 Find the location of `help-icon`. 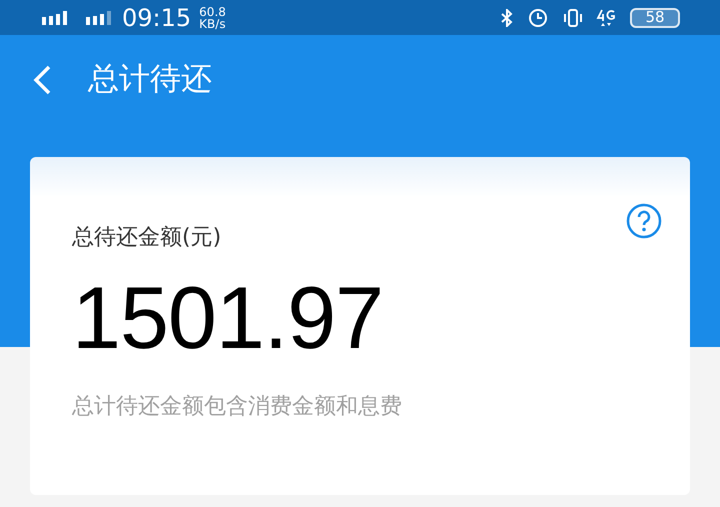

help-icon is located at coordinates (644, 221).